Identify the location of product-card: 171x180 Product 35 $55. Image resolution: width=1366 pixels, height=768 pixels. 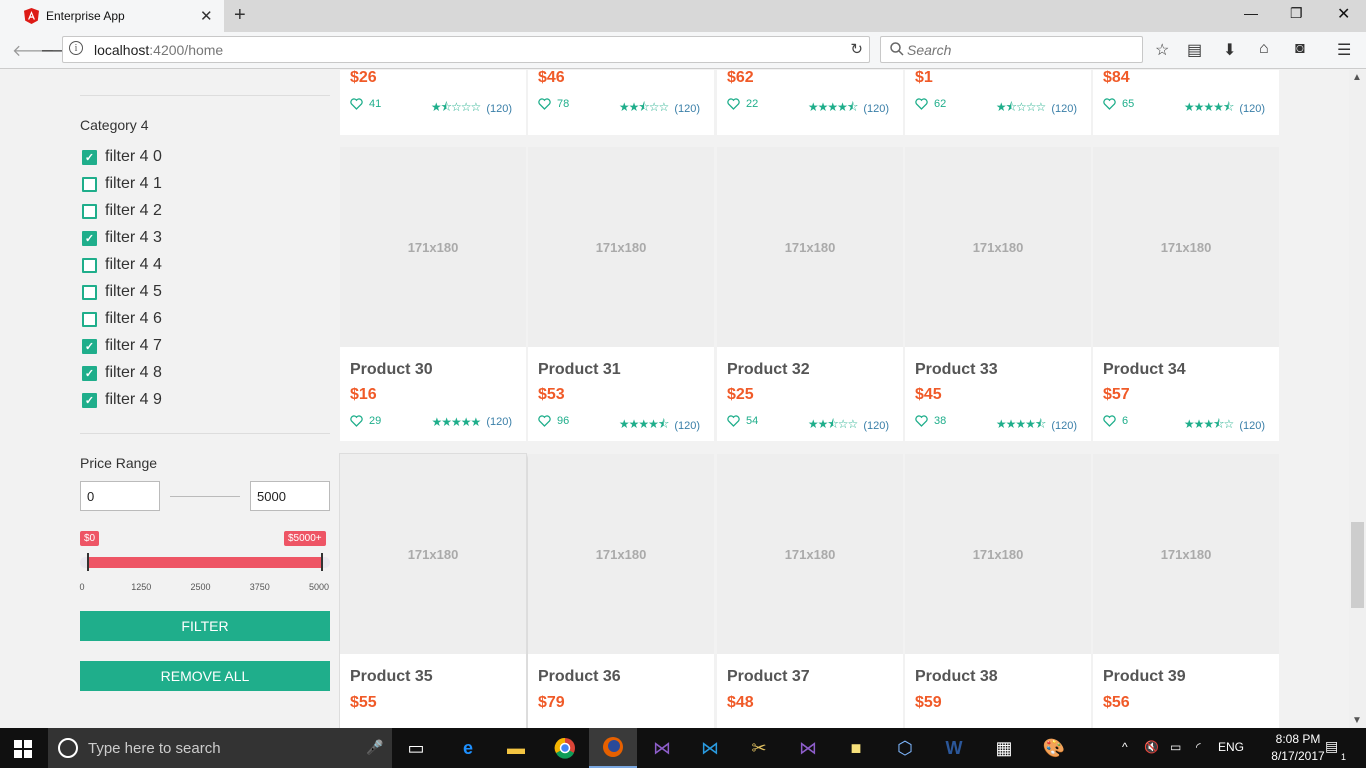
(433, 591).